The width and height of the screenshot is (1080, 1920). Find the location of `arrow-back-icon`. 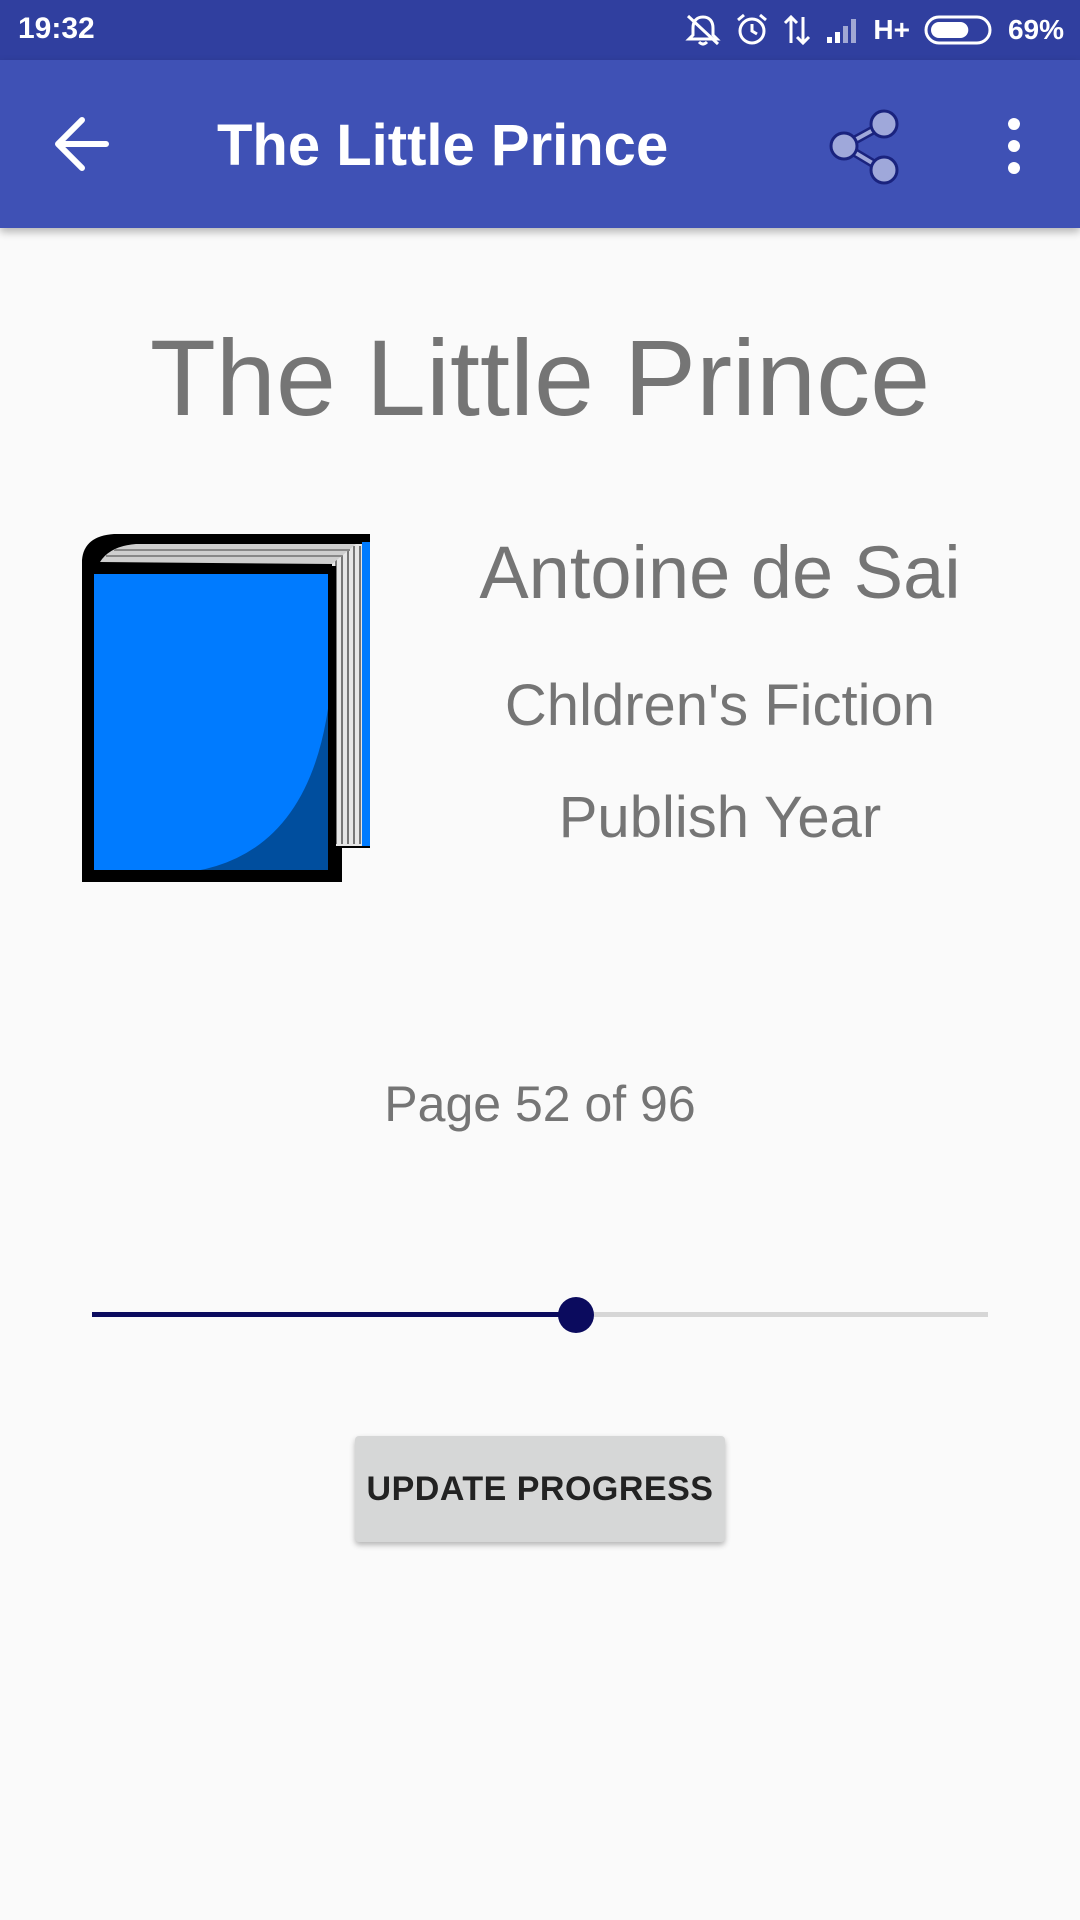

arrow-back-icon is located at coordinates (82, 144).